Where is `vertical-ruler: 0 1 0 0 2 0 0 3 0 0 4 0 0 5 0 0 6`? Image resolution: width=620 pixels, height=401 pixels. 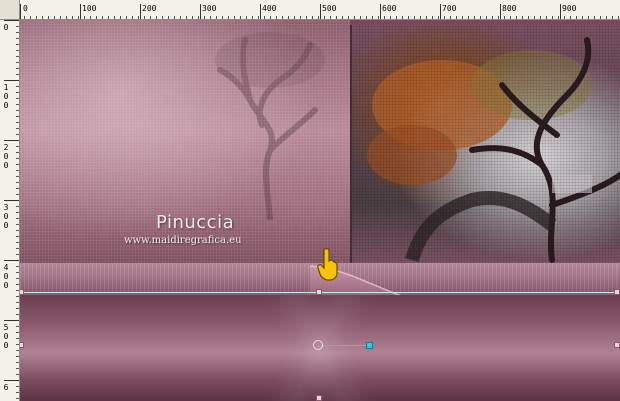
vertical-ruler: 0 1 0 0 2 0 0 3 0 0 4 0 0 5 0 0 6 is located at coordinates (10, 210).